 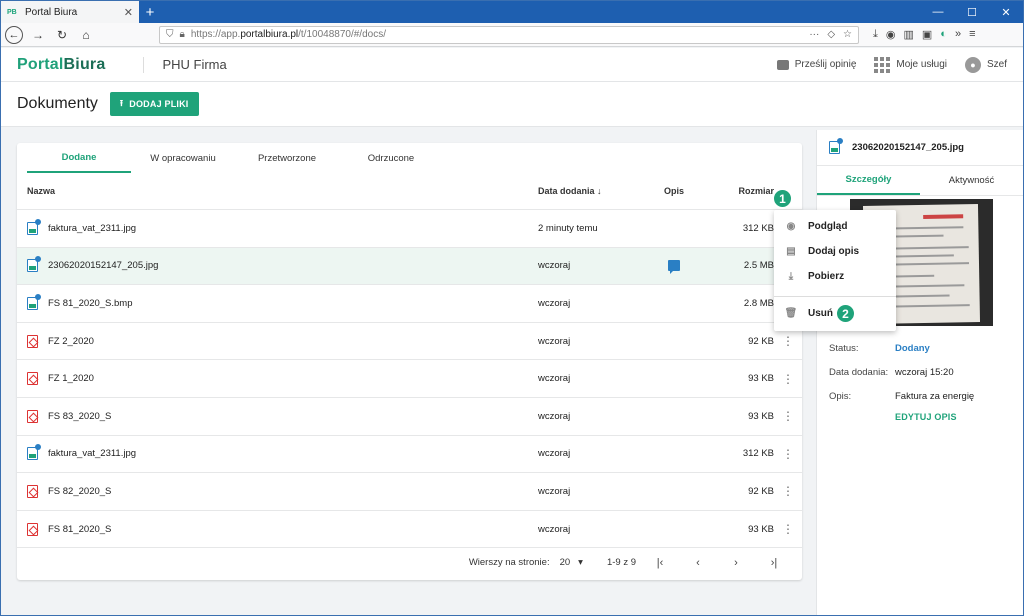 What do you see at coordinates (154, 104) in the screenshot?
I see `add-files-button: ⭱ DODAJ PLIKI` at bounding box center [154, 104].